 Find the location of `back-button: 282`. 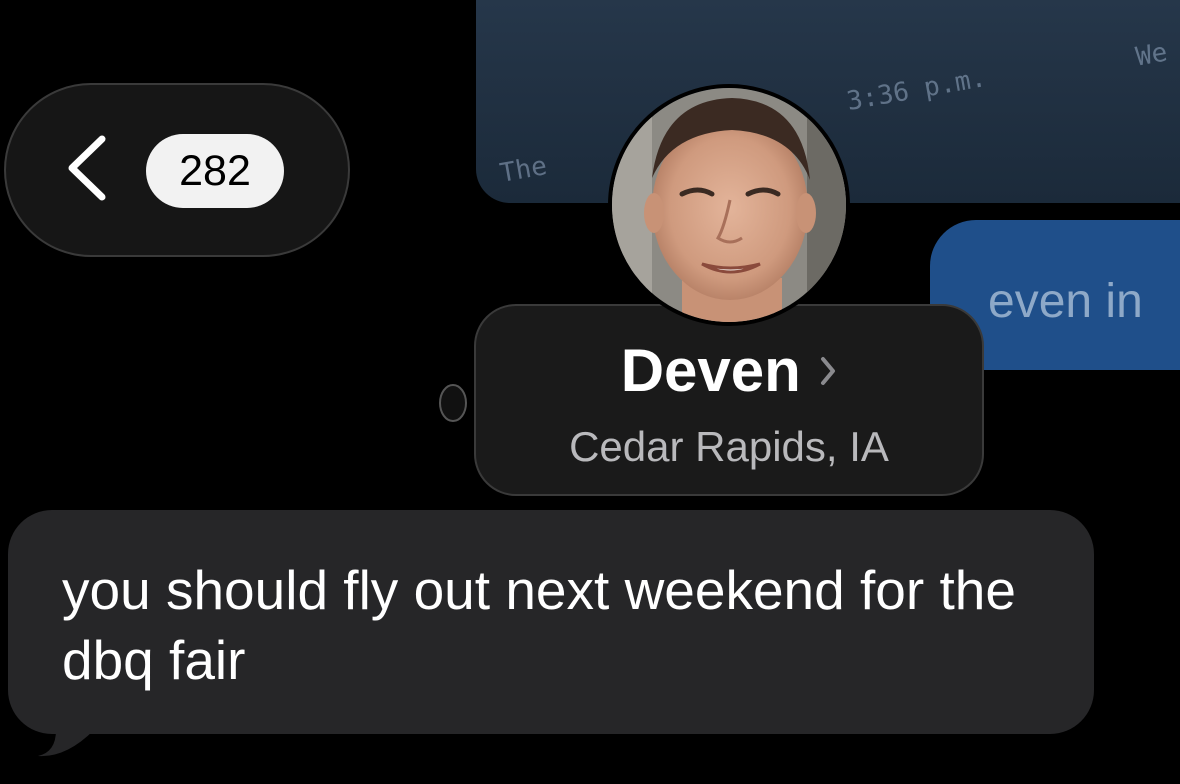

back-button: 282 is located at coordinates (177, 170).